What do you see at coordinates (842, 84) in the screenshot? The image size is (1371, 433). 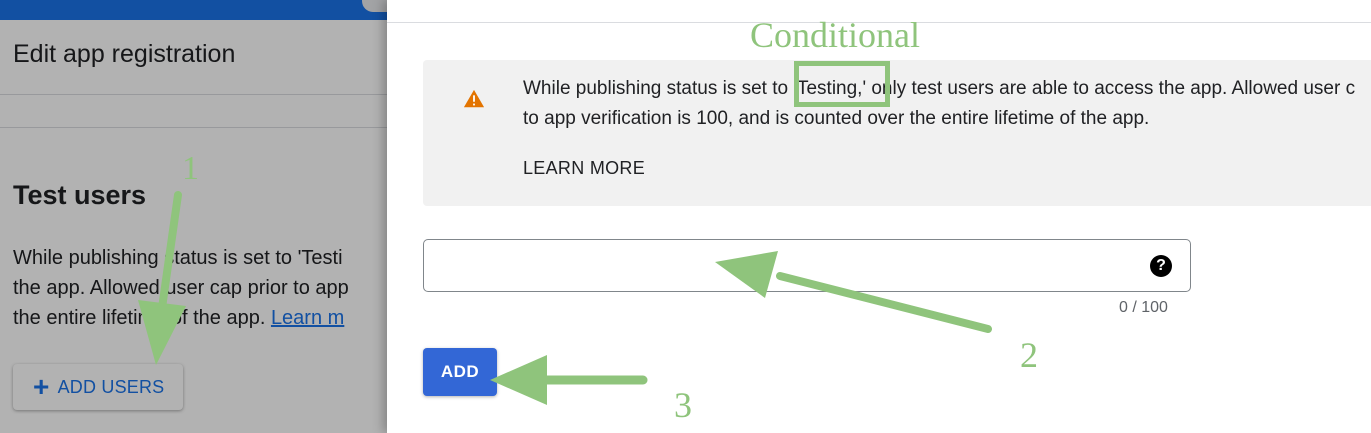 I see `testing-highlight-box` at bounding box center [842, 84].